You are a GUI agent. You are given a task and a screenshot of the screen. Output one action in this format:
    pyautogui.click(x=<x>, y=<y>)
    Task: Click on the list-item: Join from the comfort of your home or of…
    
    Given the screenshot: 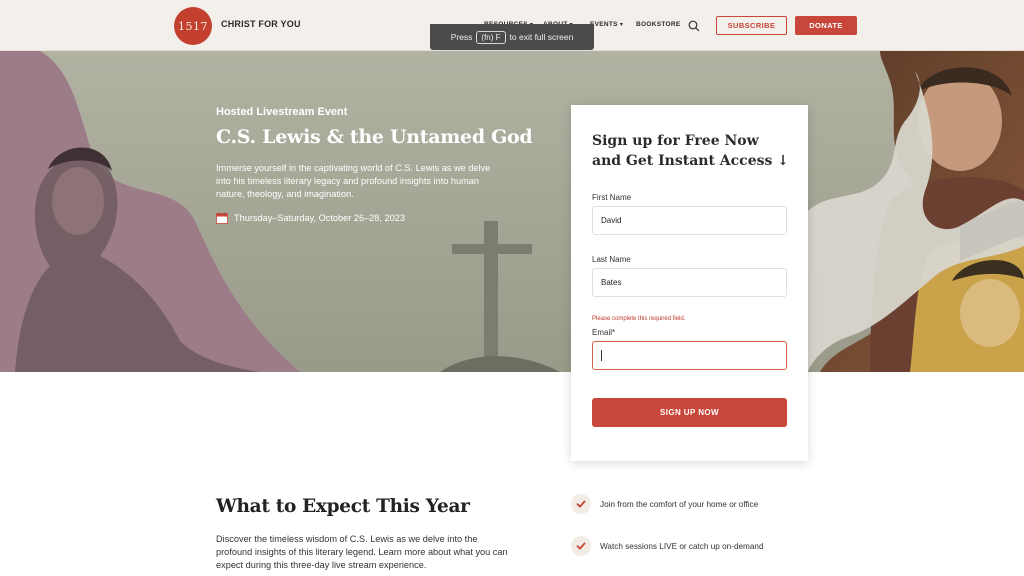 What is the action you would take?
    pyautogui.click(x=664, y=504)
    